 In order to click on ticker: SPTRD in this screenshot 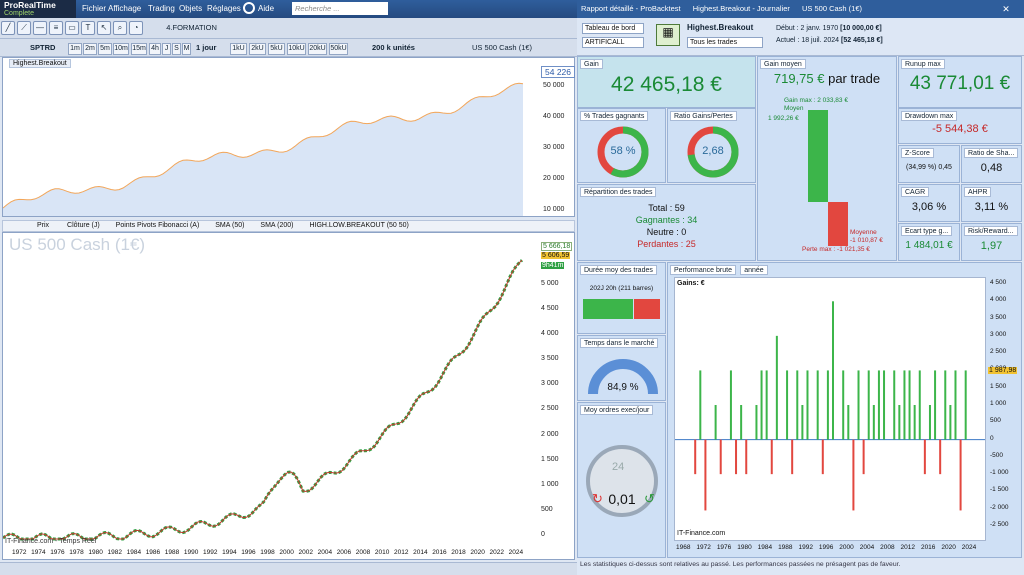, I will do `click(42, 47)`.